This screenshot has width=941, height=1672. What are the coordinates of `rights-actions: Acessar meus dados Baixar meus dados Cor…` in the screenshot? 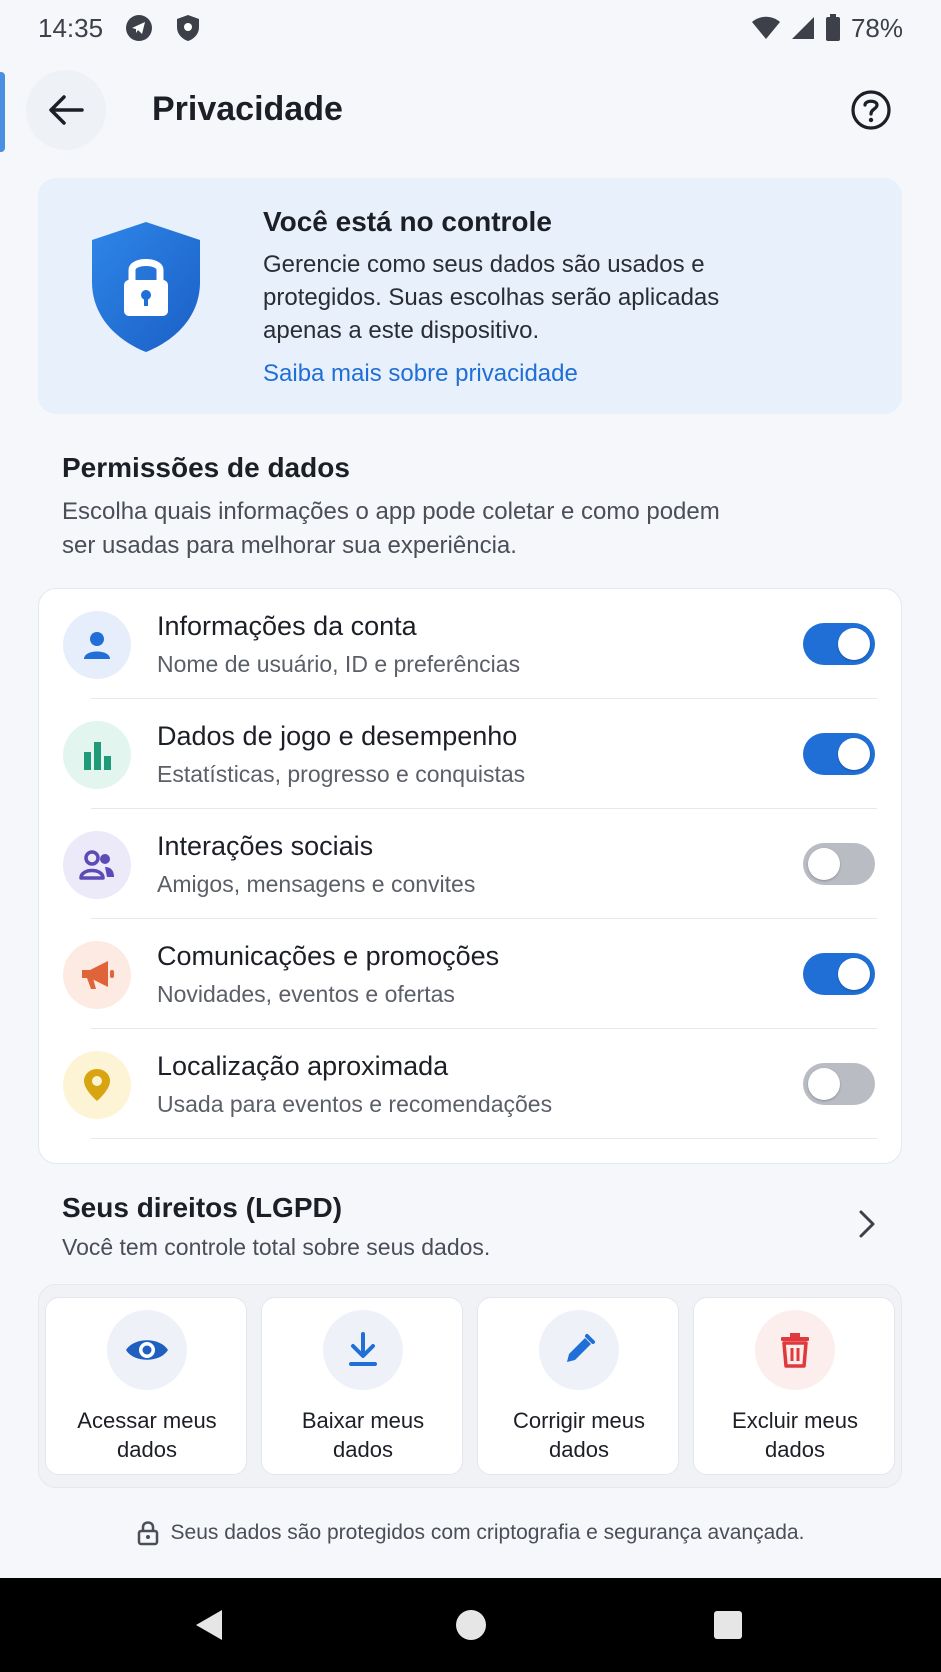 It's located at (470, 1386).